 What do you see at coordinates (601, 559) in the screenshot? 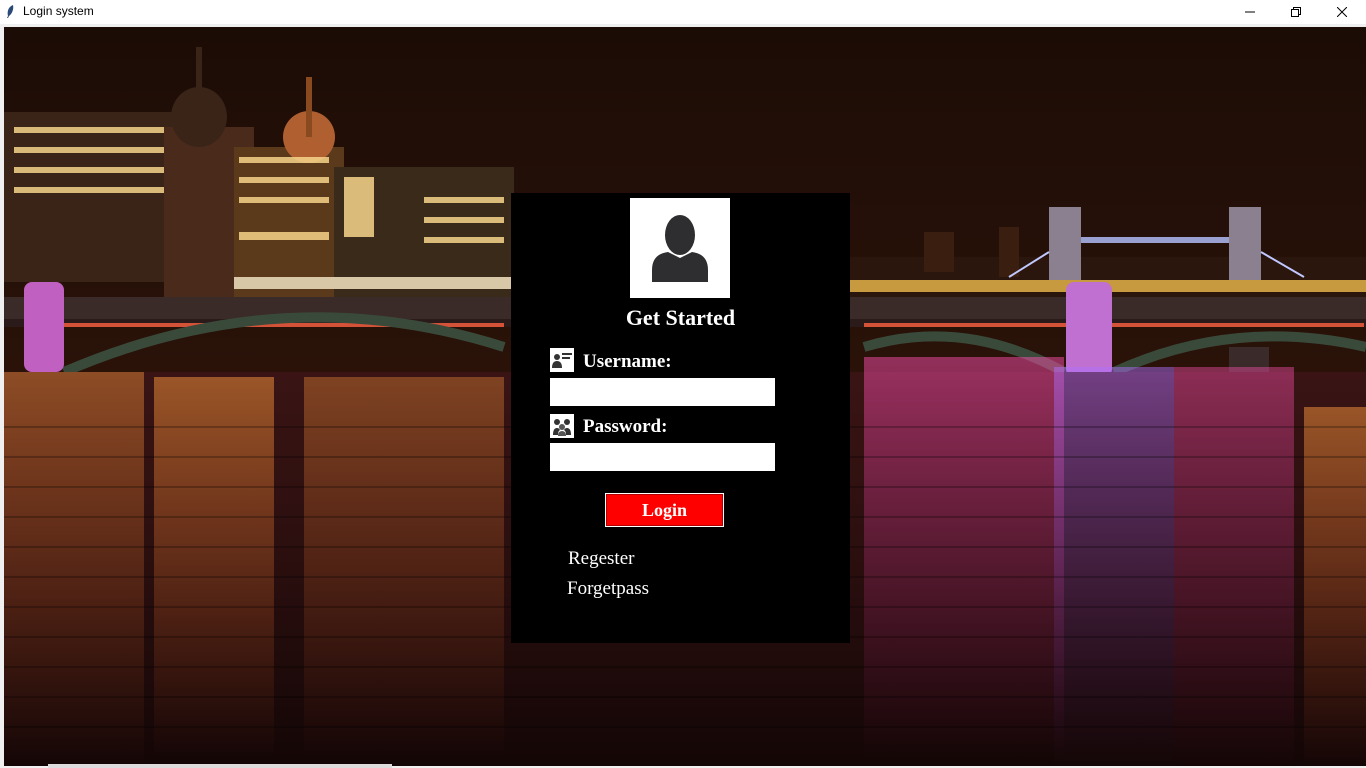
I see `register-link: Regester` at bounding box center [601, 559].